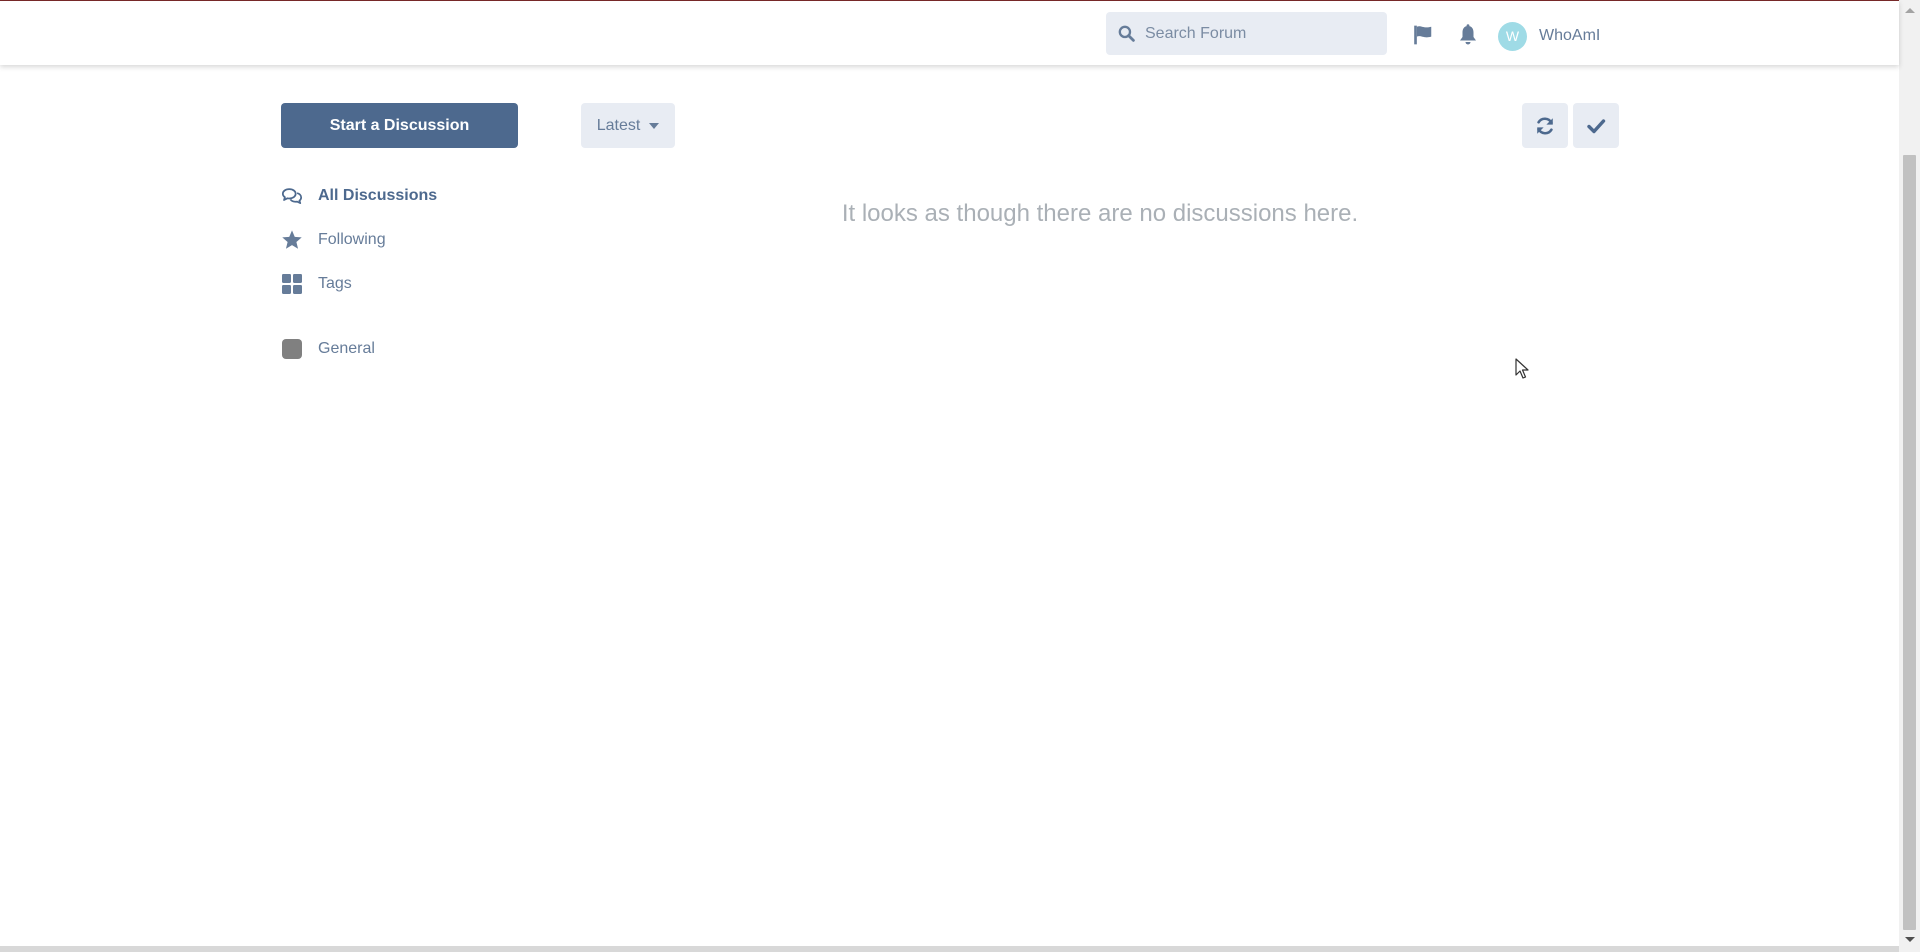 The image size is (1920, 952). Describe the element at coordinates (949, 33) in the screenshot. I see `forum-header: W WhoAmI` at that location.